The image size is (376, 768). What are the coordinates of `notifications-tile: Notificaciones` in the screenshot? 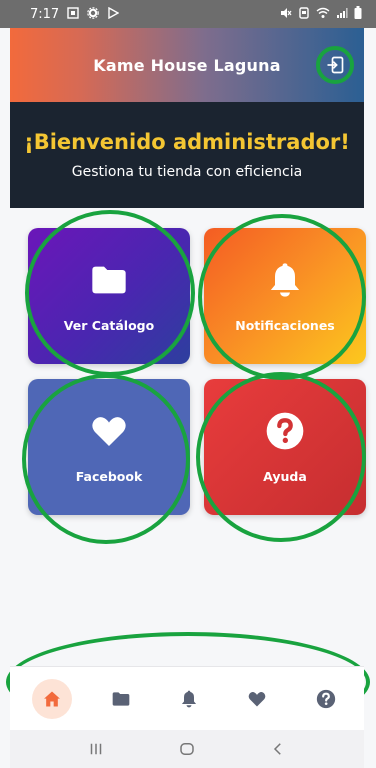 It's located at (285, 296).